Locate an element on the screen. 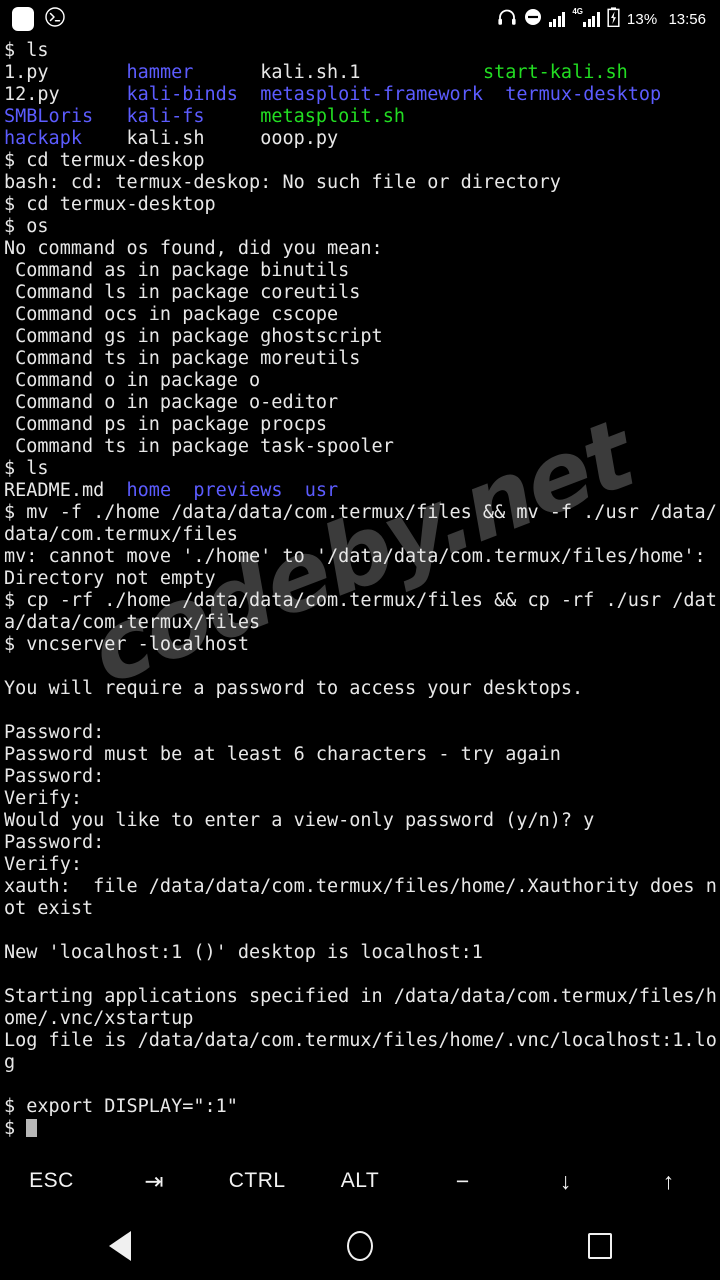  square-icon is located at coordinates (600, 1246).